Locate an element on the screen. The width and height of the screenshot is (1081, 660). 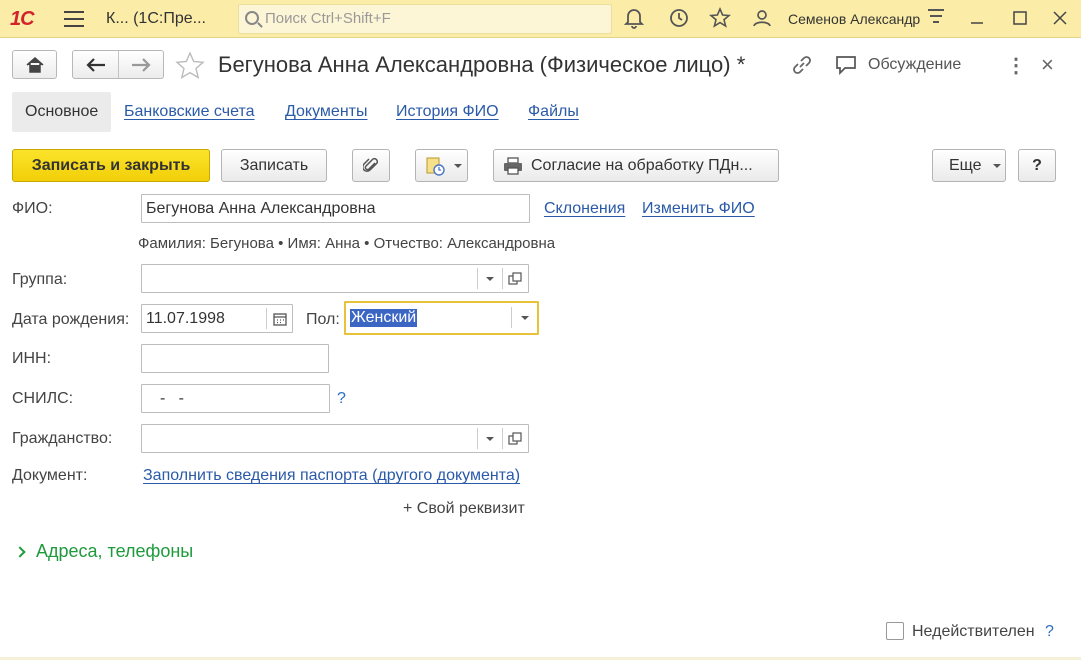
calendar-icon is located at coordinates (280, 319).